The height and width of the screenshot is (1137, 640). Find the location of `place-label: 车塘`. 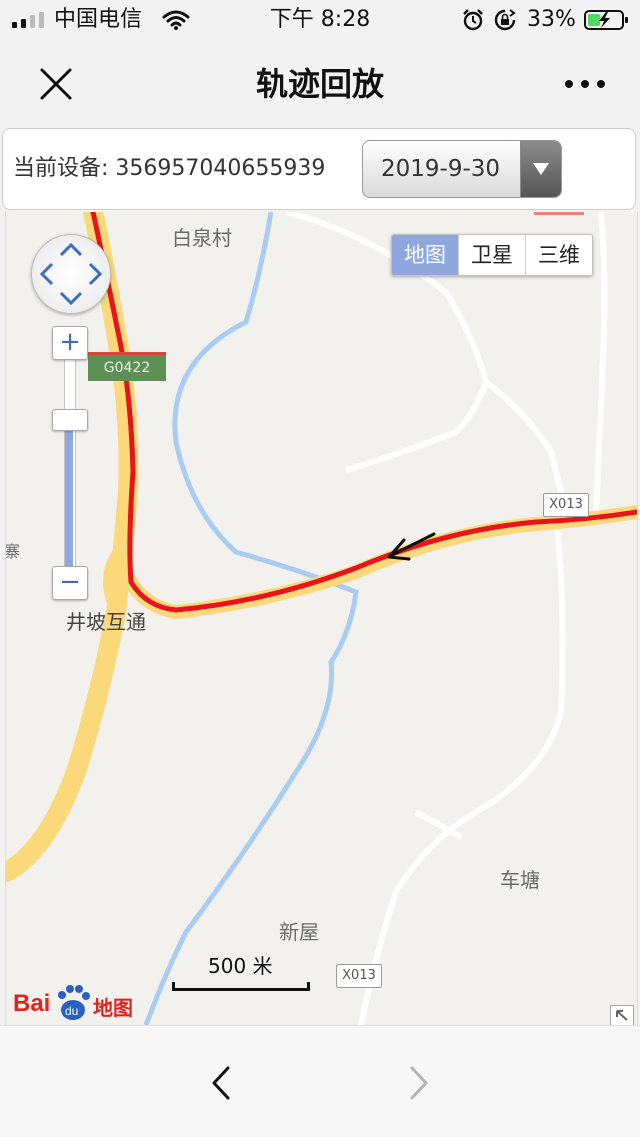

place-label: 车塘 is located at coordinates (520, 880).